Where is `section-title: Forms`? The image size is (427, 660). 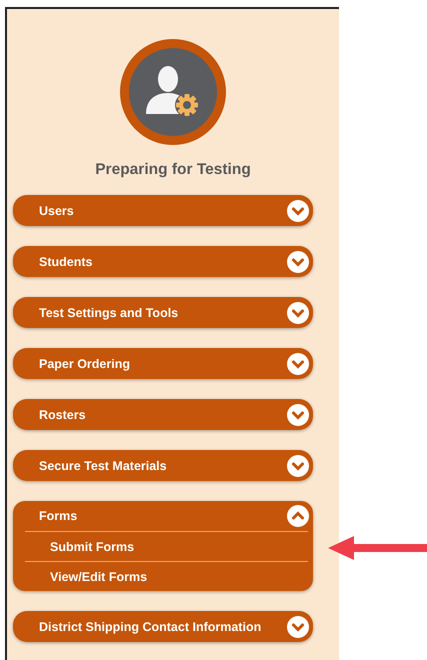
section-title: Forms is located at coordinates (58, 516).